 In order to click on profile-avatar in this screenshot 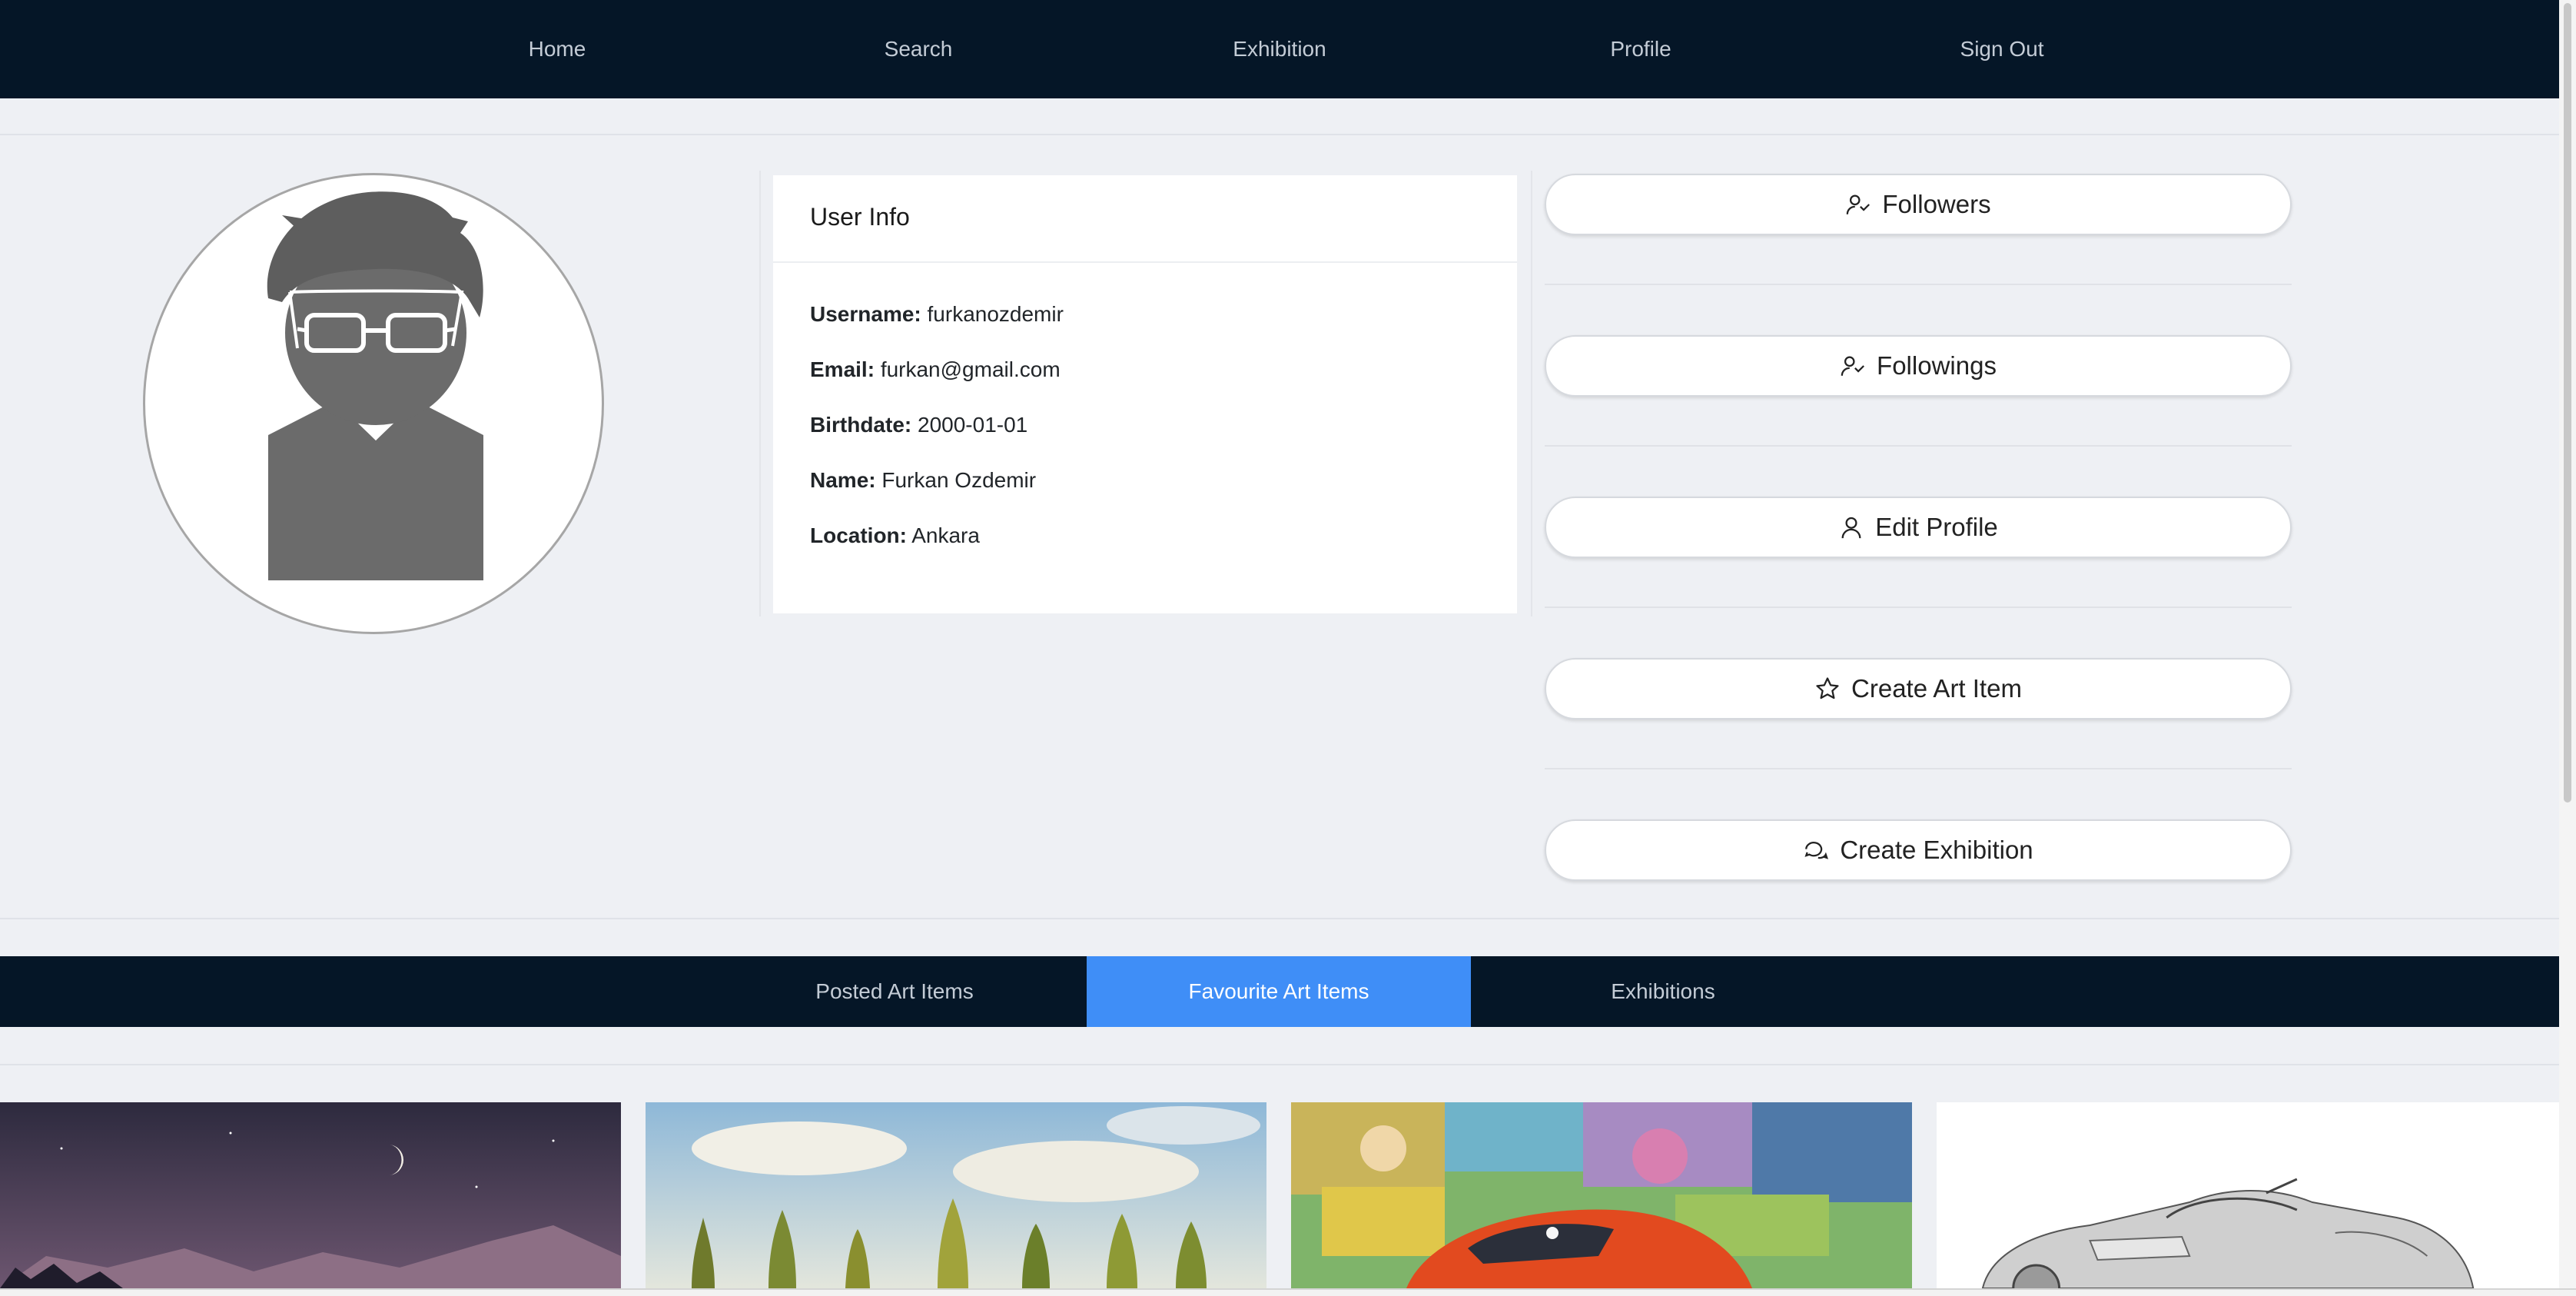, I will do `click(373, 403)`.